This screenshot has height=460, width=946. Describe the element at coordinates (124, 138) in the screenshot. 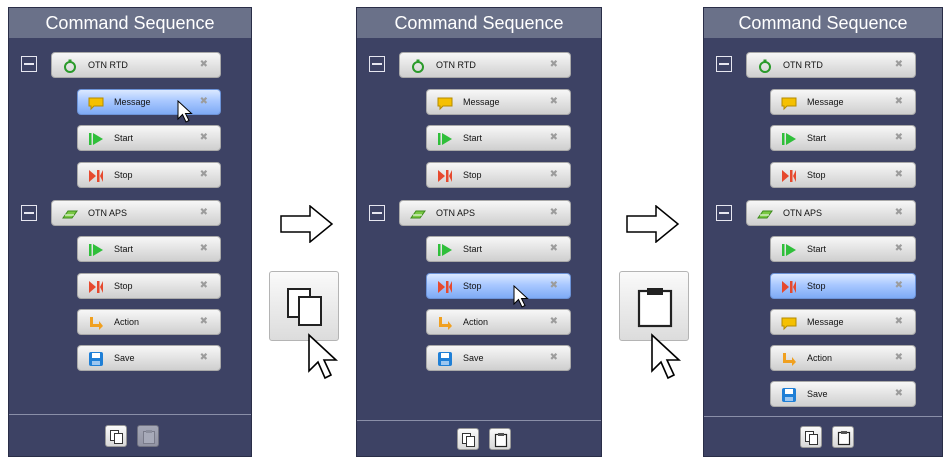

I see `node-label: Start` at that location.